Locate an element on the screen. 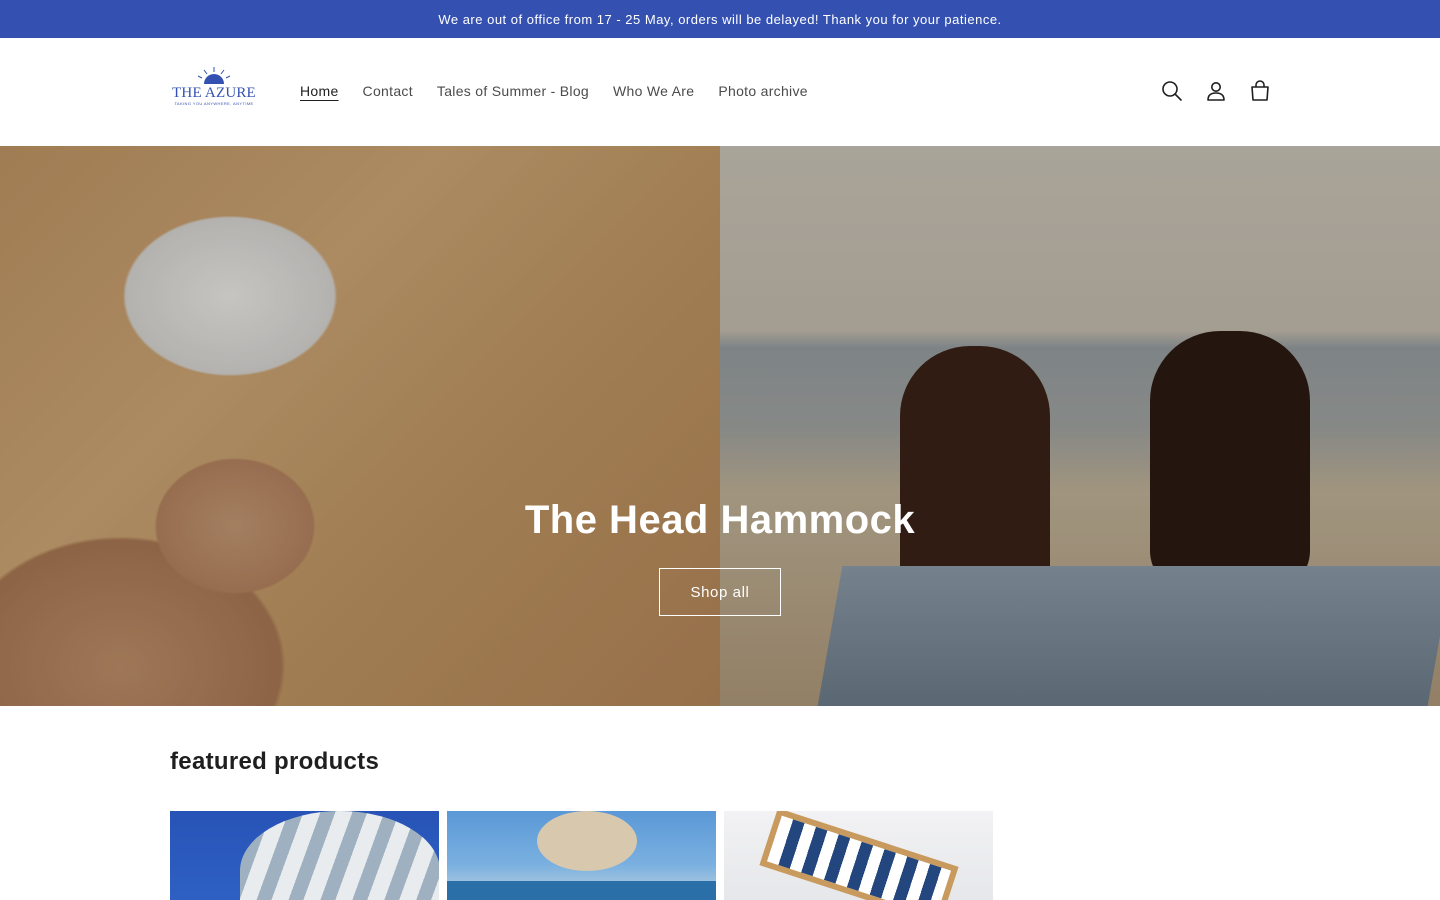 The height and width of the screenshot is (900, 1440). featured-products-grid is located at coordinates (582, 855).